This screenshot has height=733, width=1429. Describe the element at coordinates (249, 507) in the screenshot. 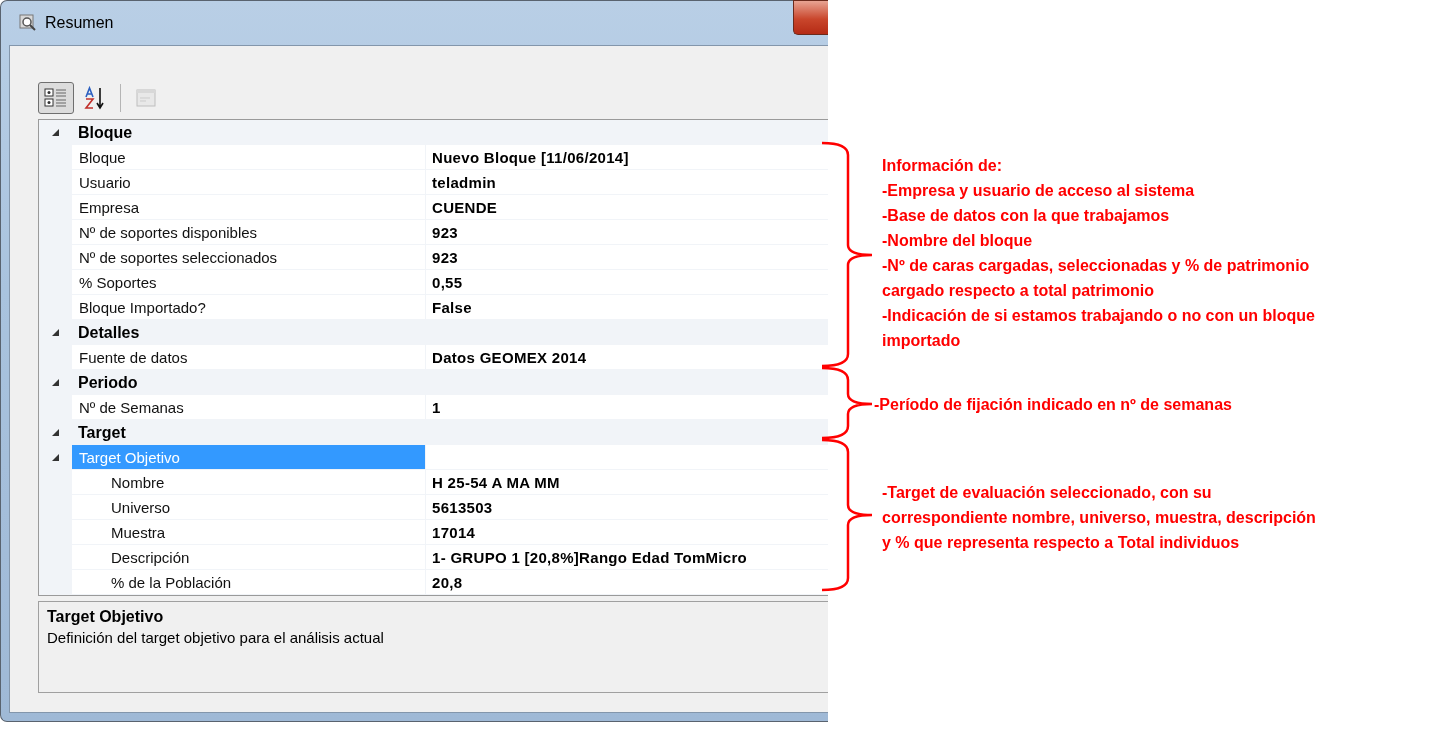

I see `property-label: Universo` at that location.